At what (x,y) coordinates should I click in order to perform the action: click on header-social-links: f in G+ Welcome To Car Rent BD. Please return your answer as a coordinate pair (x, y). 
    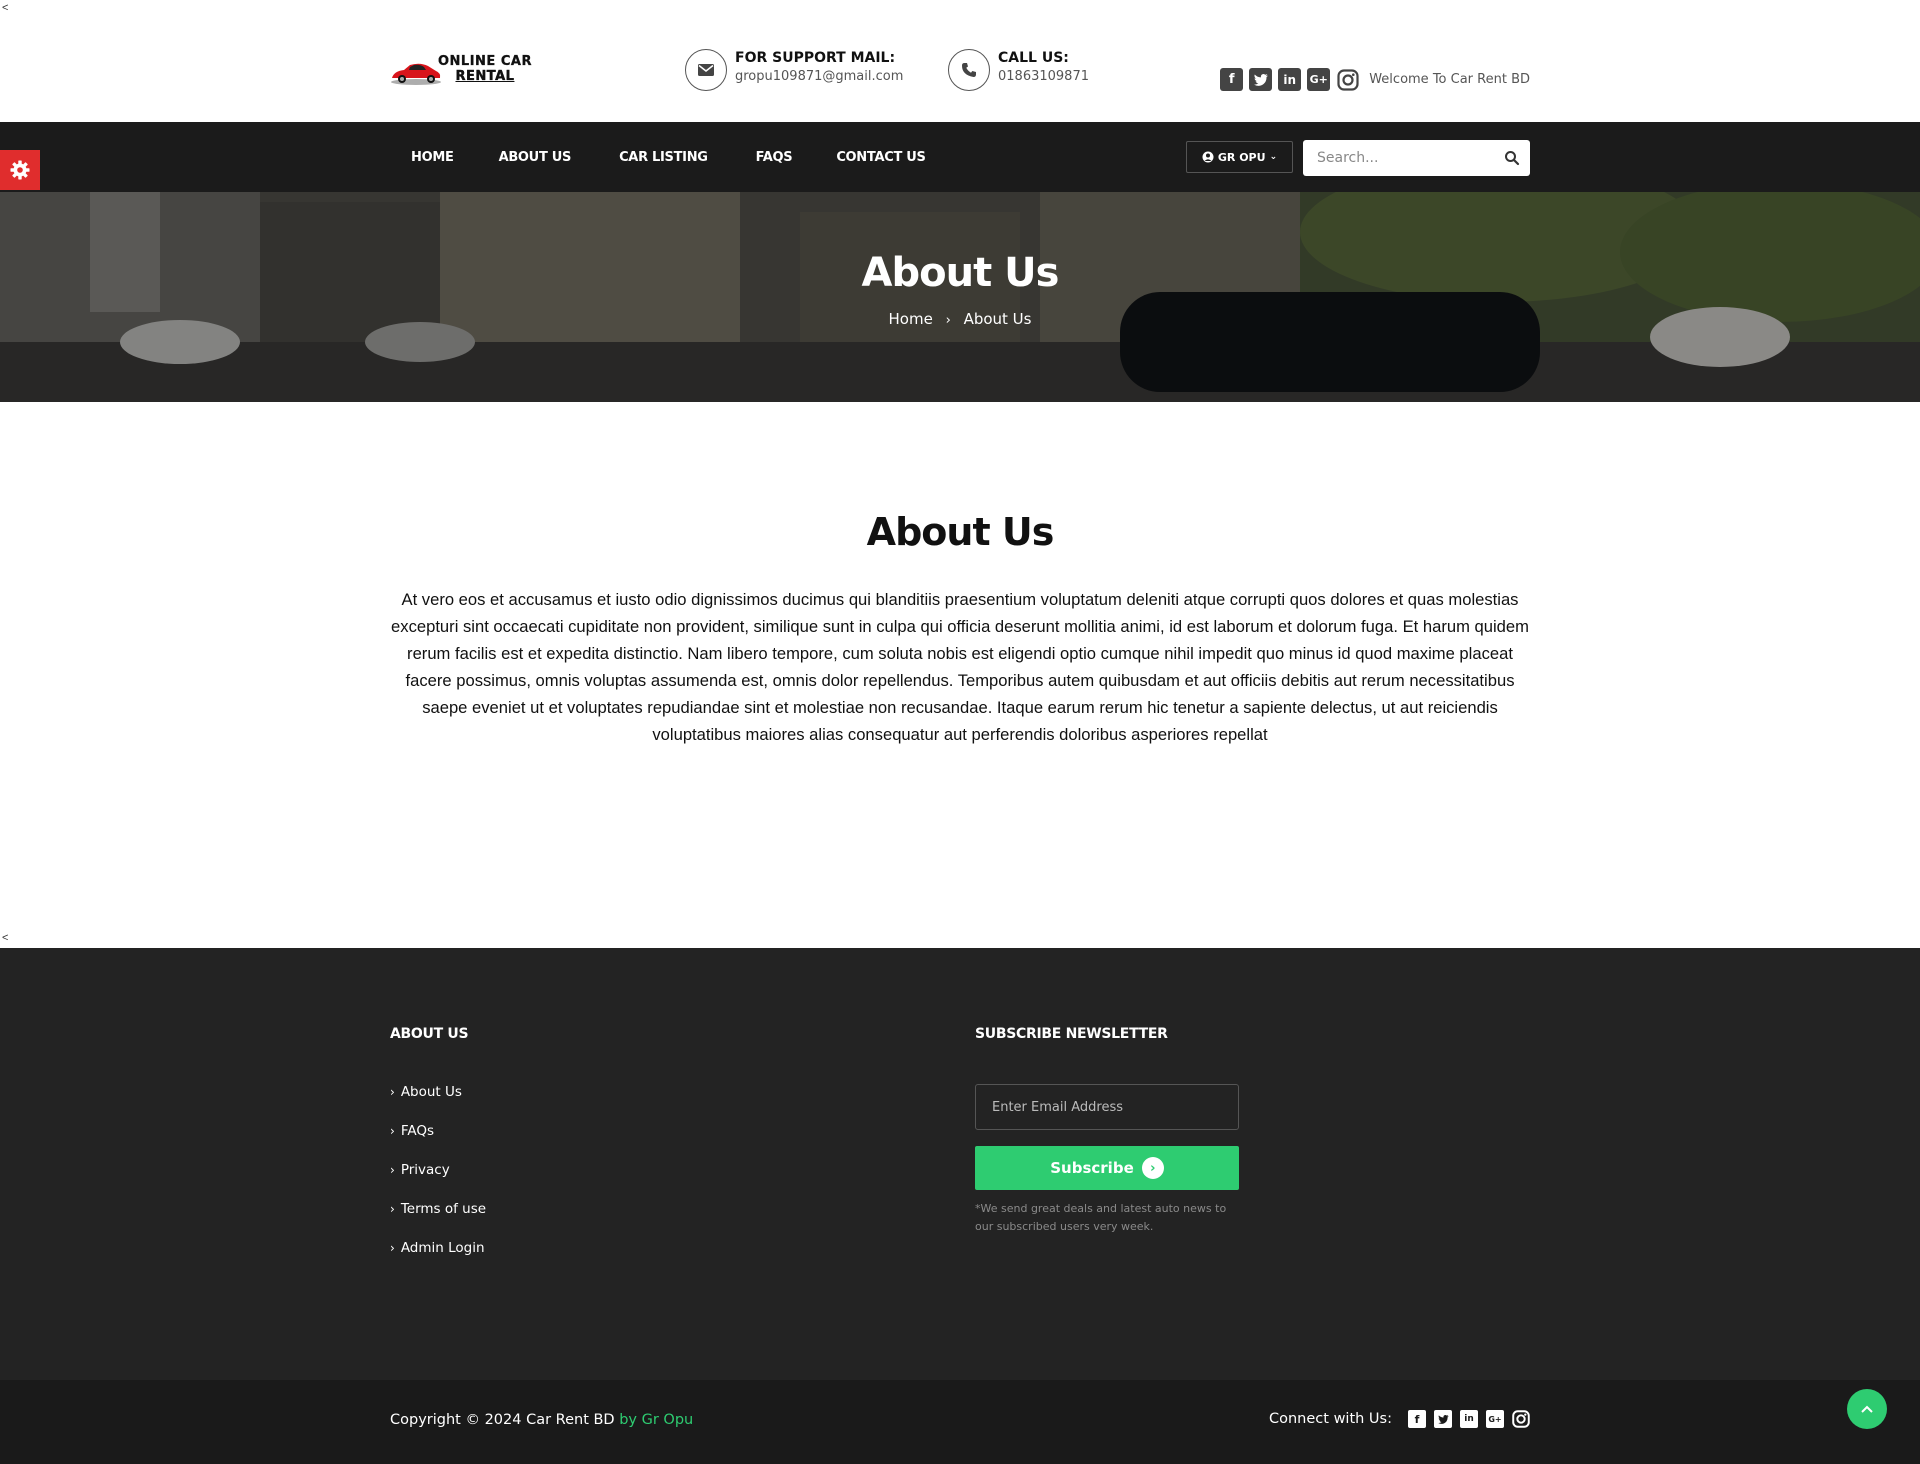
    Looking at the image, I should click on (1375, 79).